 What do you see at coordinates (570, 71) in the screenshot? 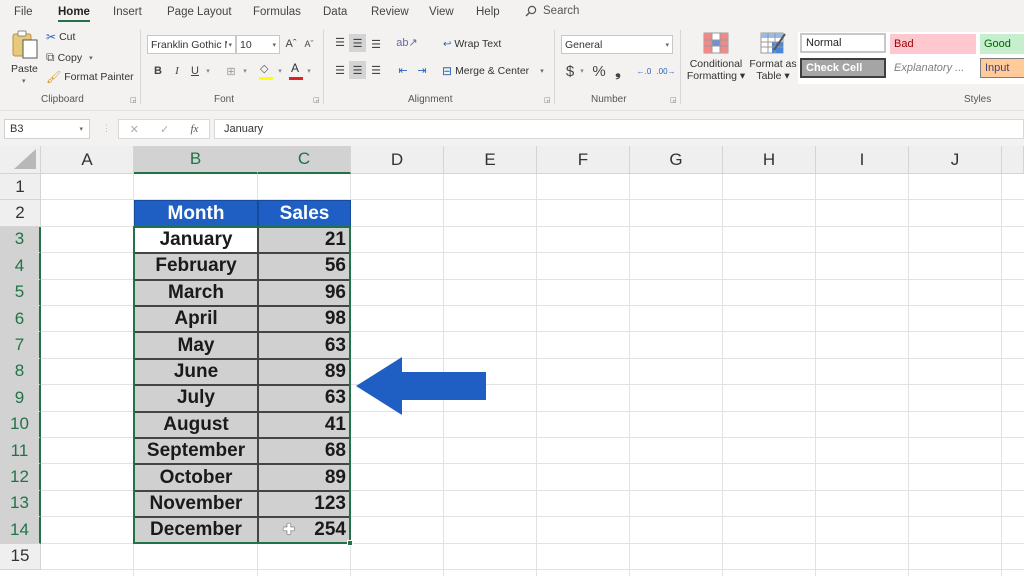
I see `currency-button: $` at bounding box center [570, 71].